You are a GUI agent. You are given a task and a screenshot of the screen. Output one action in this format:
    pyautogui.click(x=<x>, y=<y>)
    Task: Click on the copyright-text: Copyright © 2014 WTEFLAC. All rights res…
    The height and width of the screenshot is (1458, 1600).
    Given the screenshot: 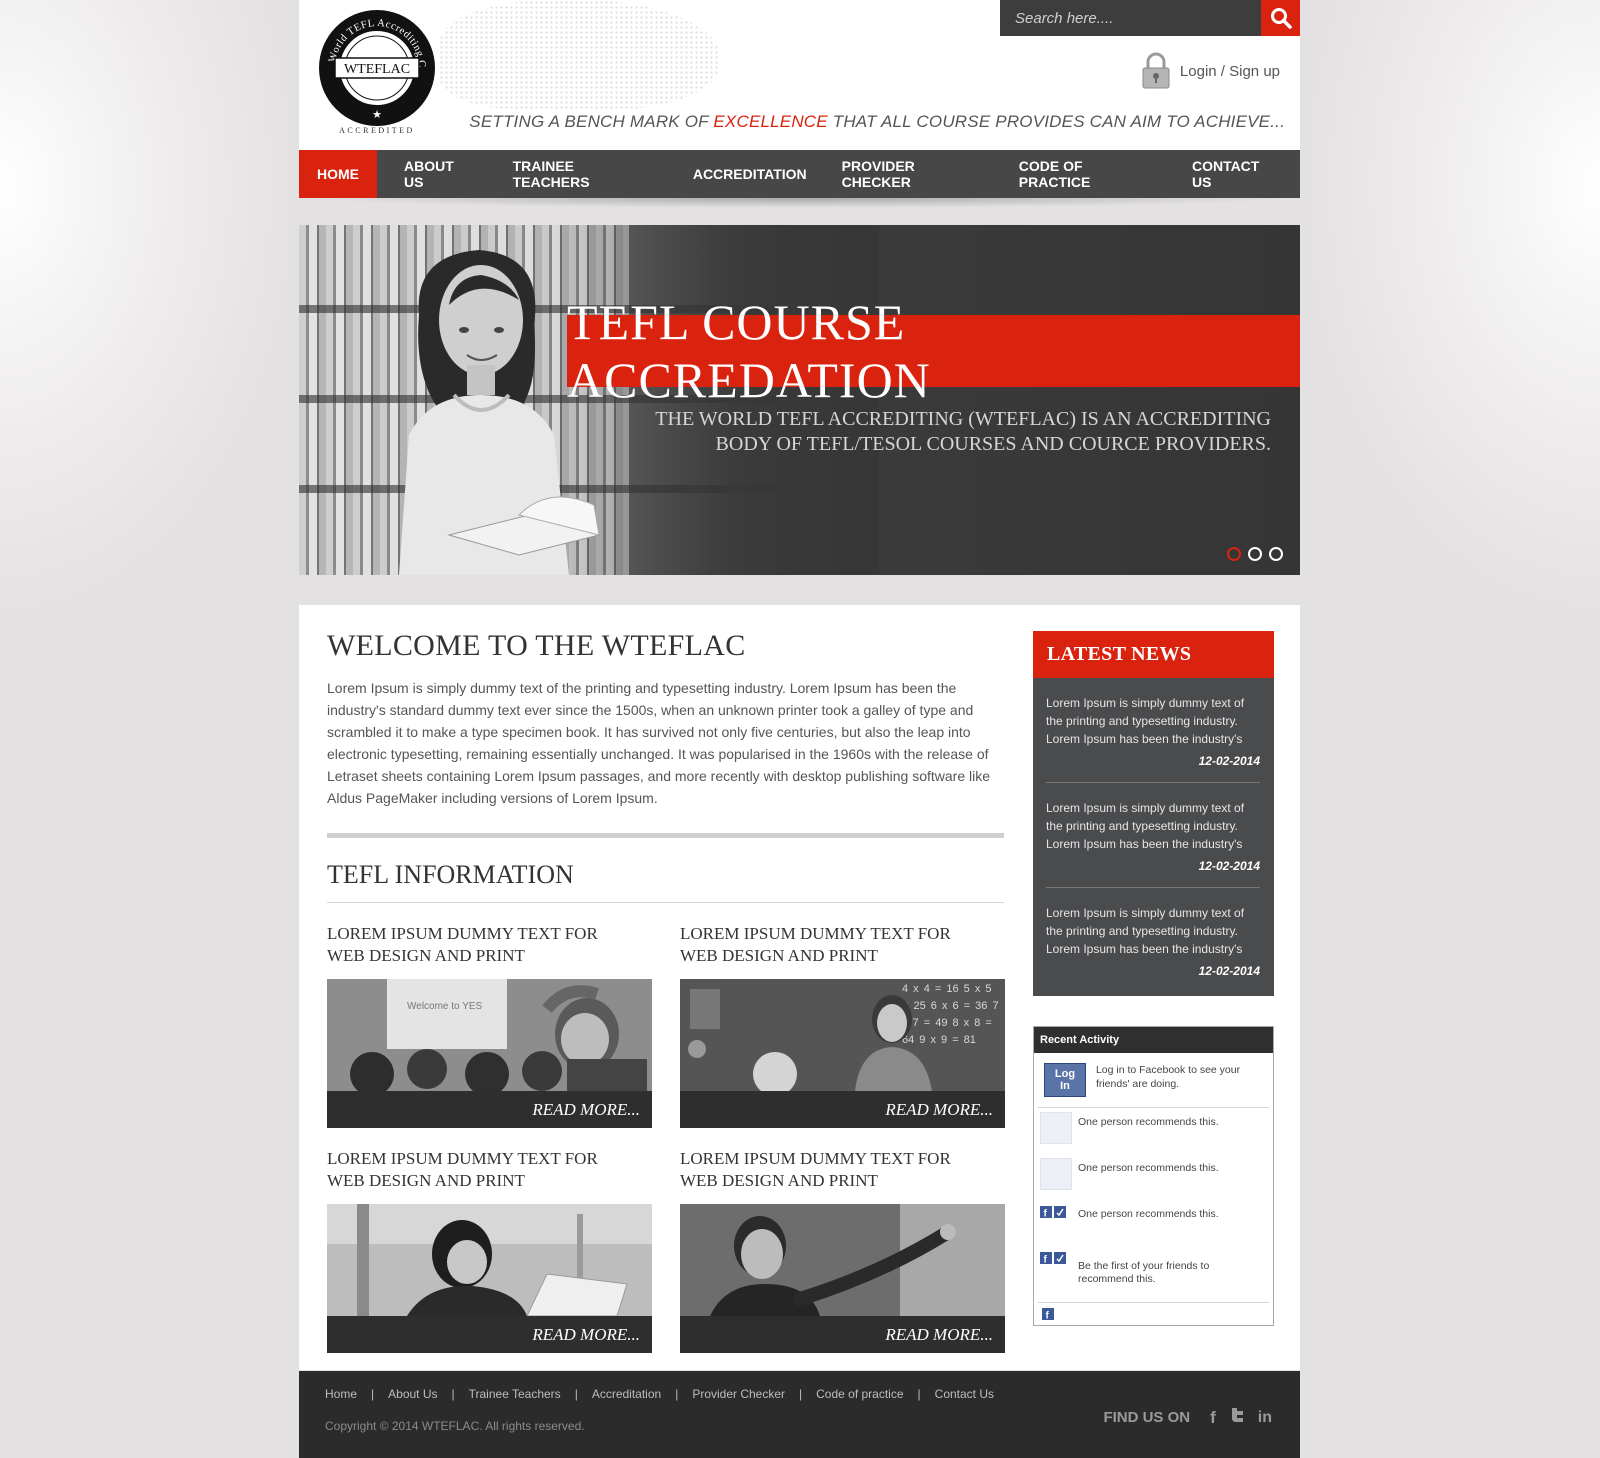 What is the action you would take?
    pyautogui.click(x=455, y=1426)
    